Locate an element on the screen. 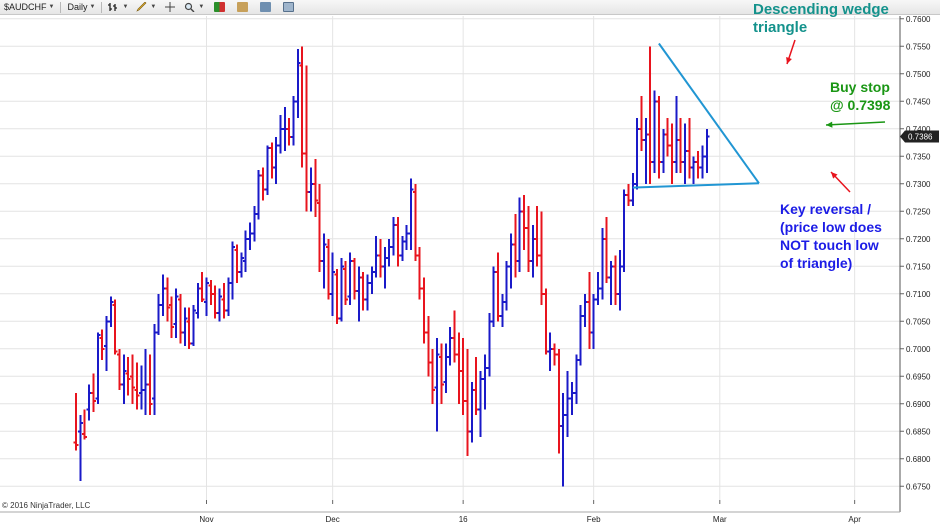 The width and height of the screenshot is (940, 529). y-tick-label: 0.6800 is located at coordinates (918, 459).